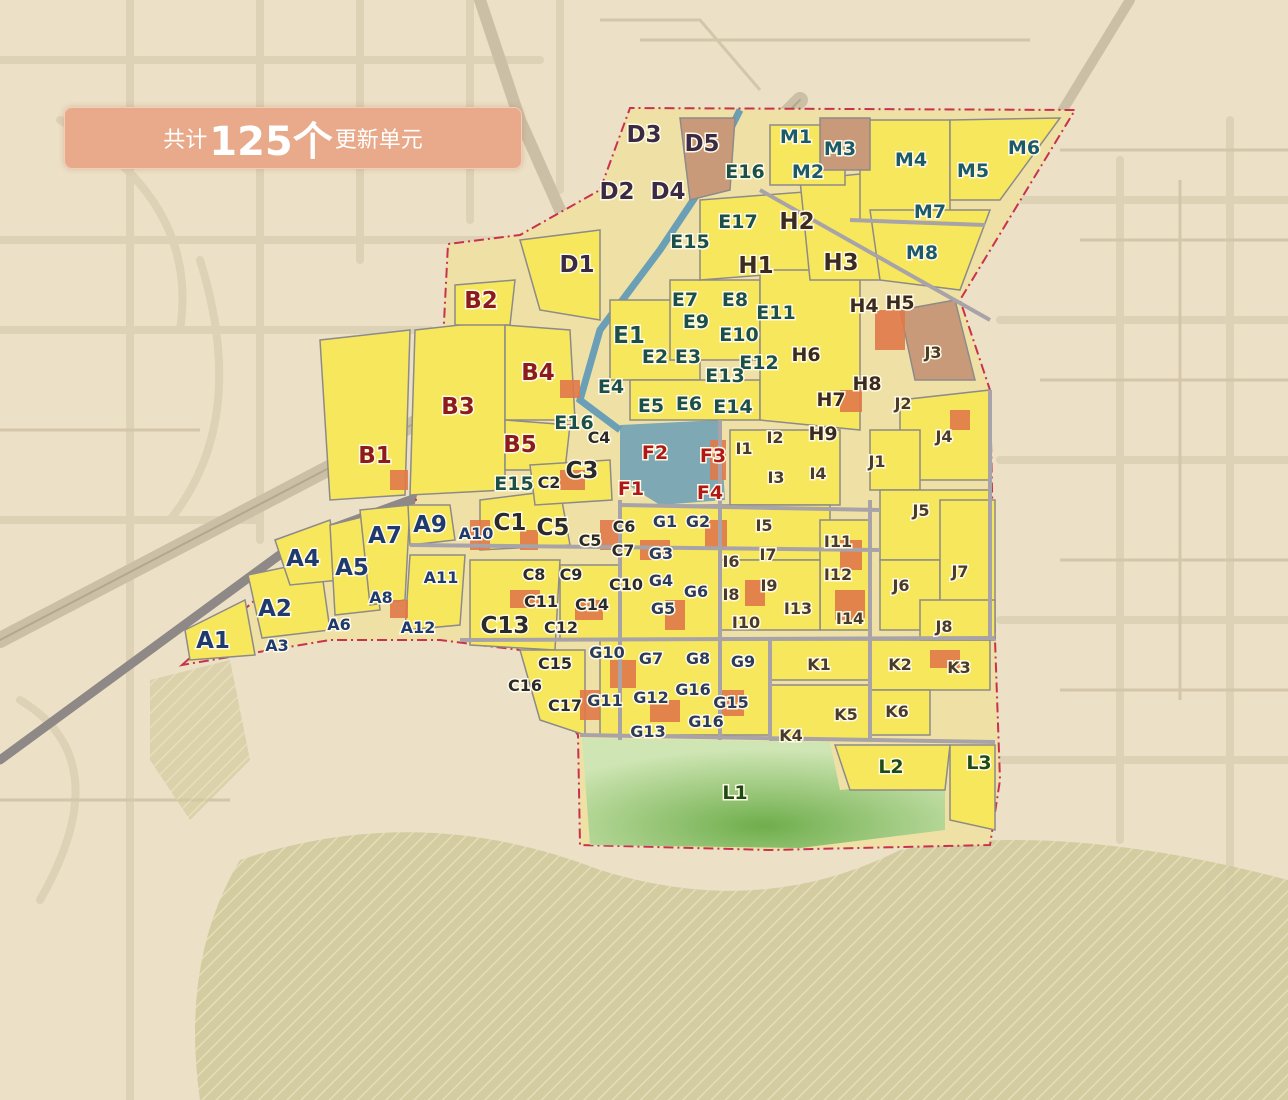 This screenshot has width=1288, height=1100. Describe the element at coordinates (798, 608) in the screenshot. I see `unit-label-I13: I13` at that location.